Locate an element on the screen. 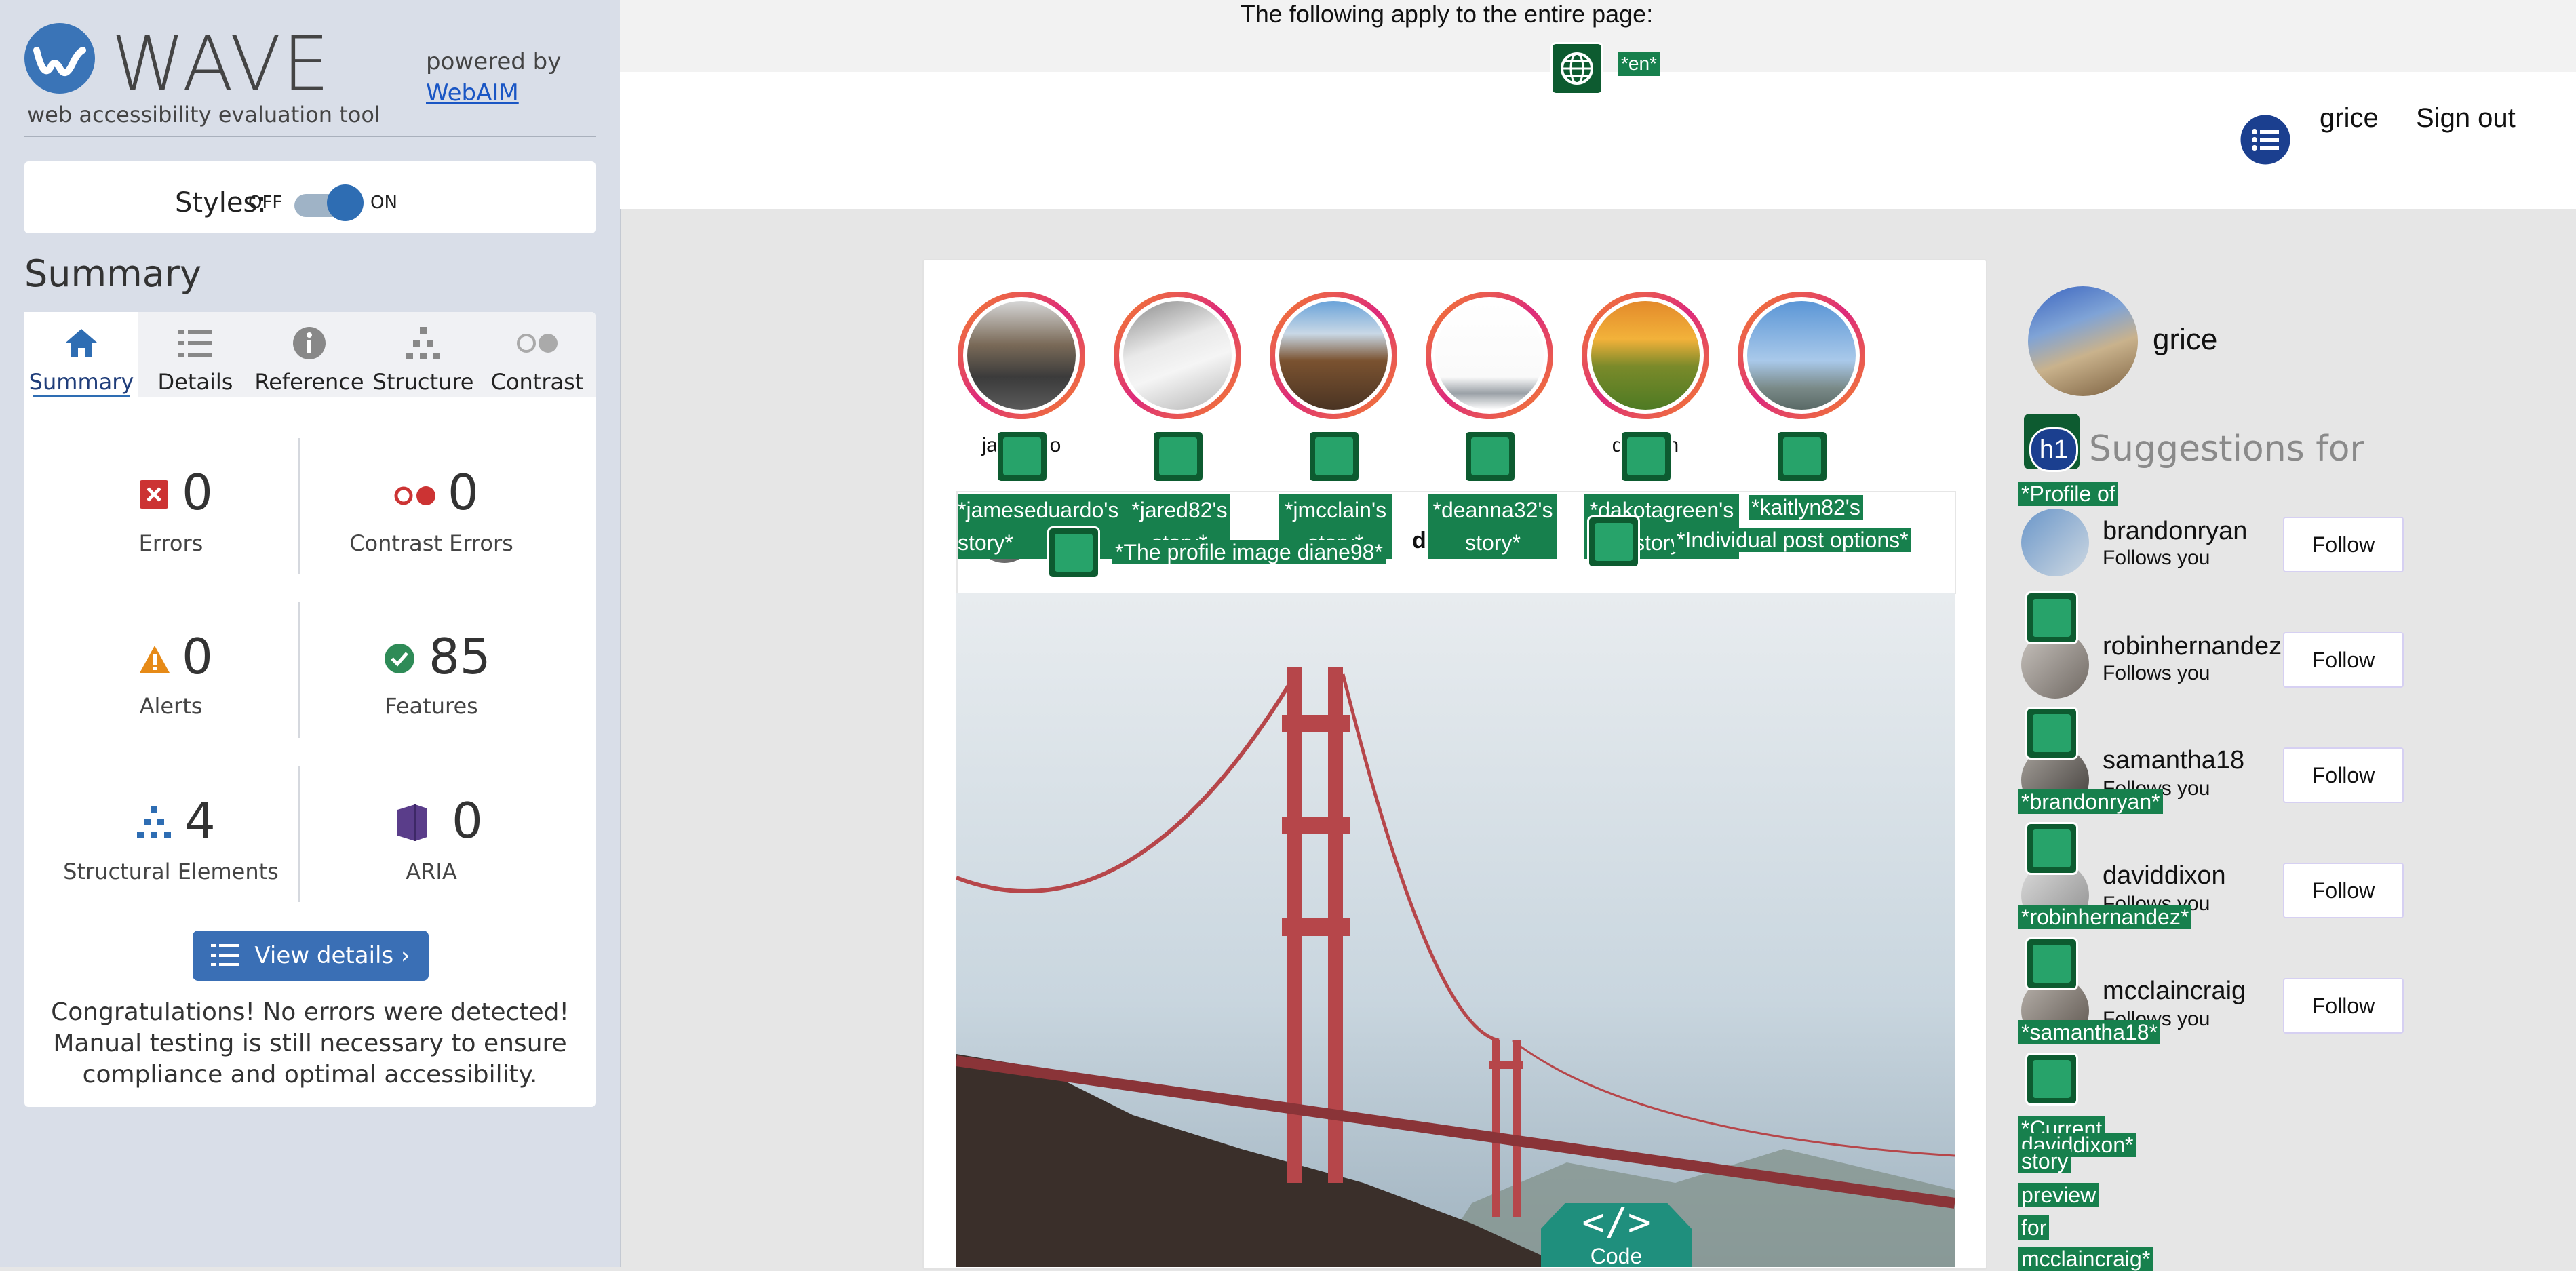 The height and width of the screenshot is (1271, 2576). alert-icon is located at coordinates (155, 659).